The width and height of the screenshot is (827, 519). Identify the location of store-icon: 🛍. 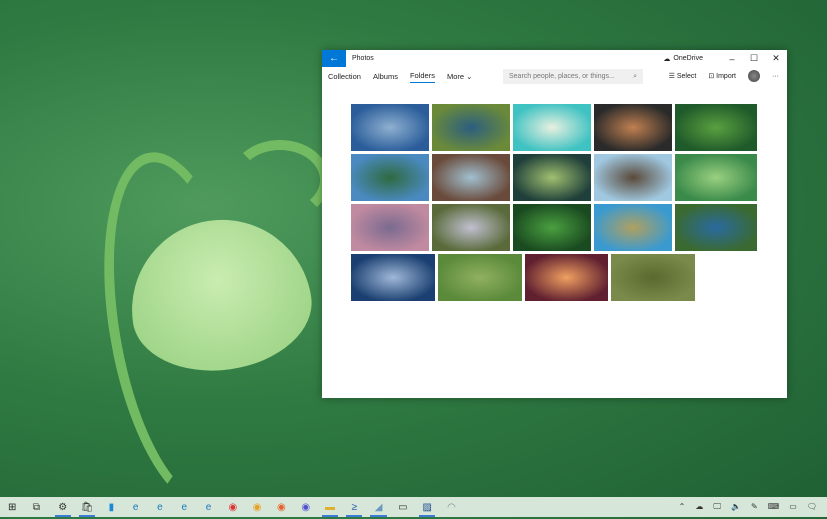
(87, 507).